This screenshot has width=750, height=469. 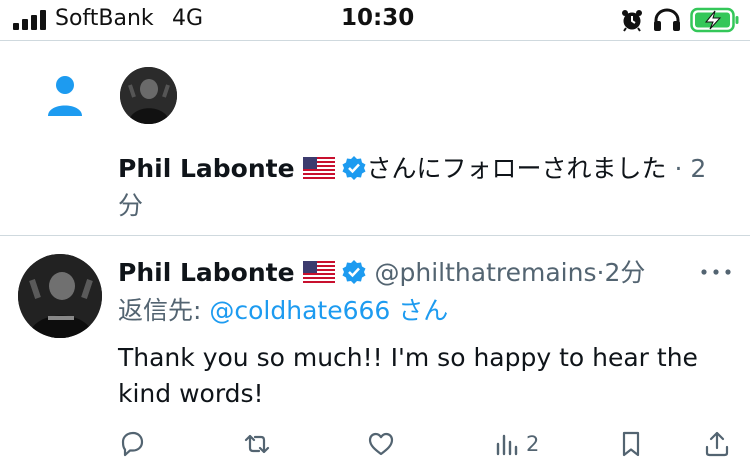 I want to click on headphone-icon, so click(x=667, y=19).